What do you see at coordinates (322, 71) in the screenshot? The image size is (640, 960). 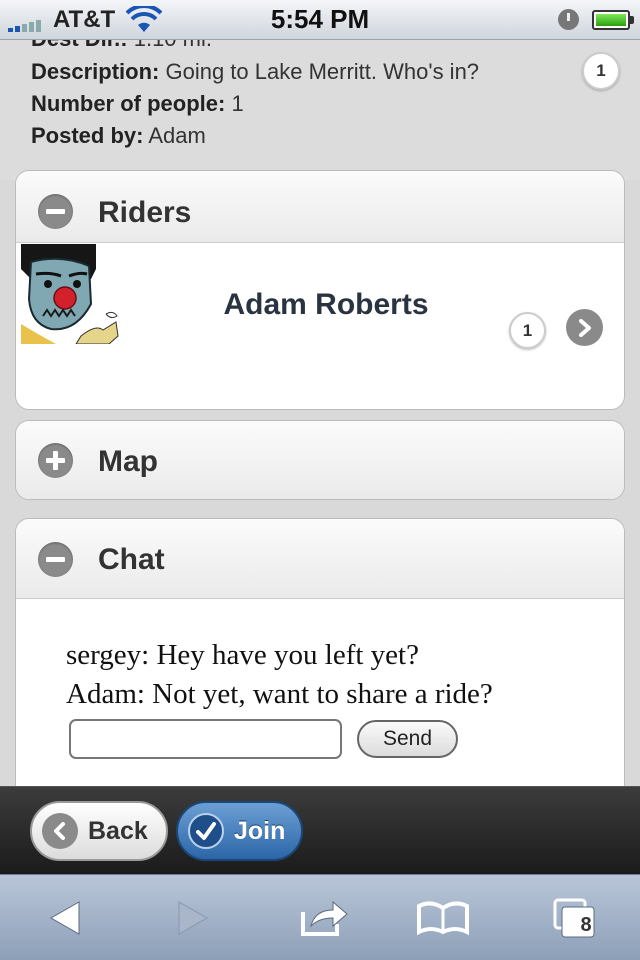 I see `description-value: Going to Lake Merritt. Who's in?` at bounding box center [322, 71].